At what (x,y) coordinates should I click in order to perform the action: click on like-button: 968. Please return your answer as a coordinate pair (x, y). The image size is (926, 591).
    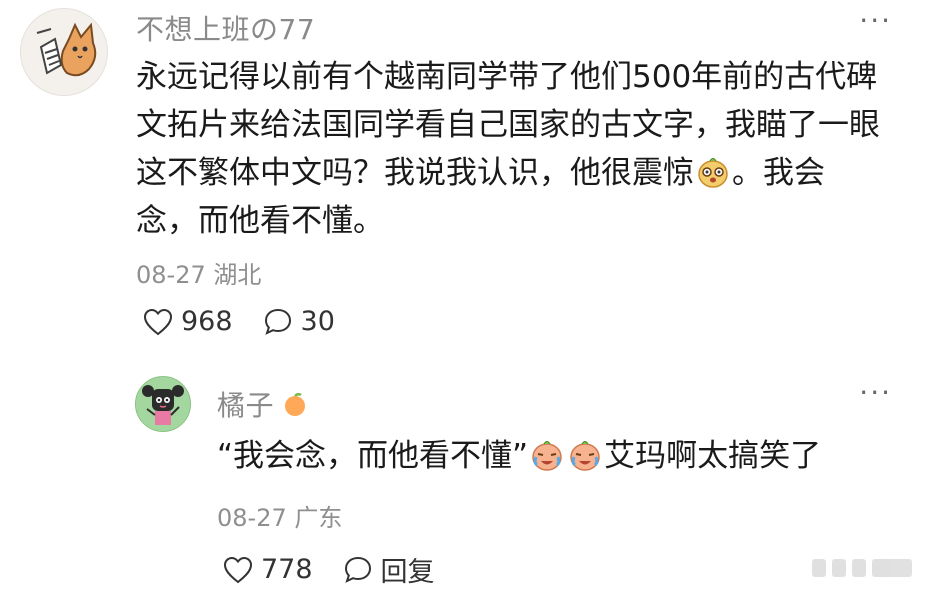
    Looking at the image, I should click on (188, 321).